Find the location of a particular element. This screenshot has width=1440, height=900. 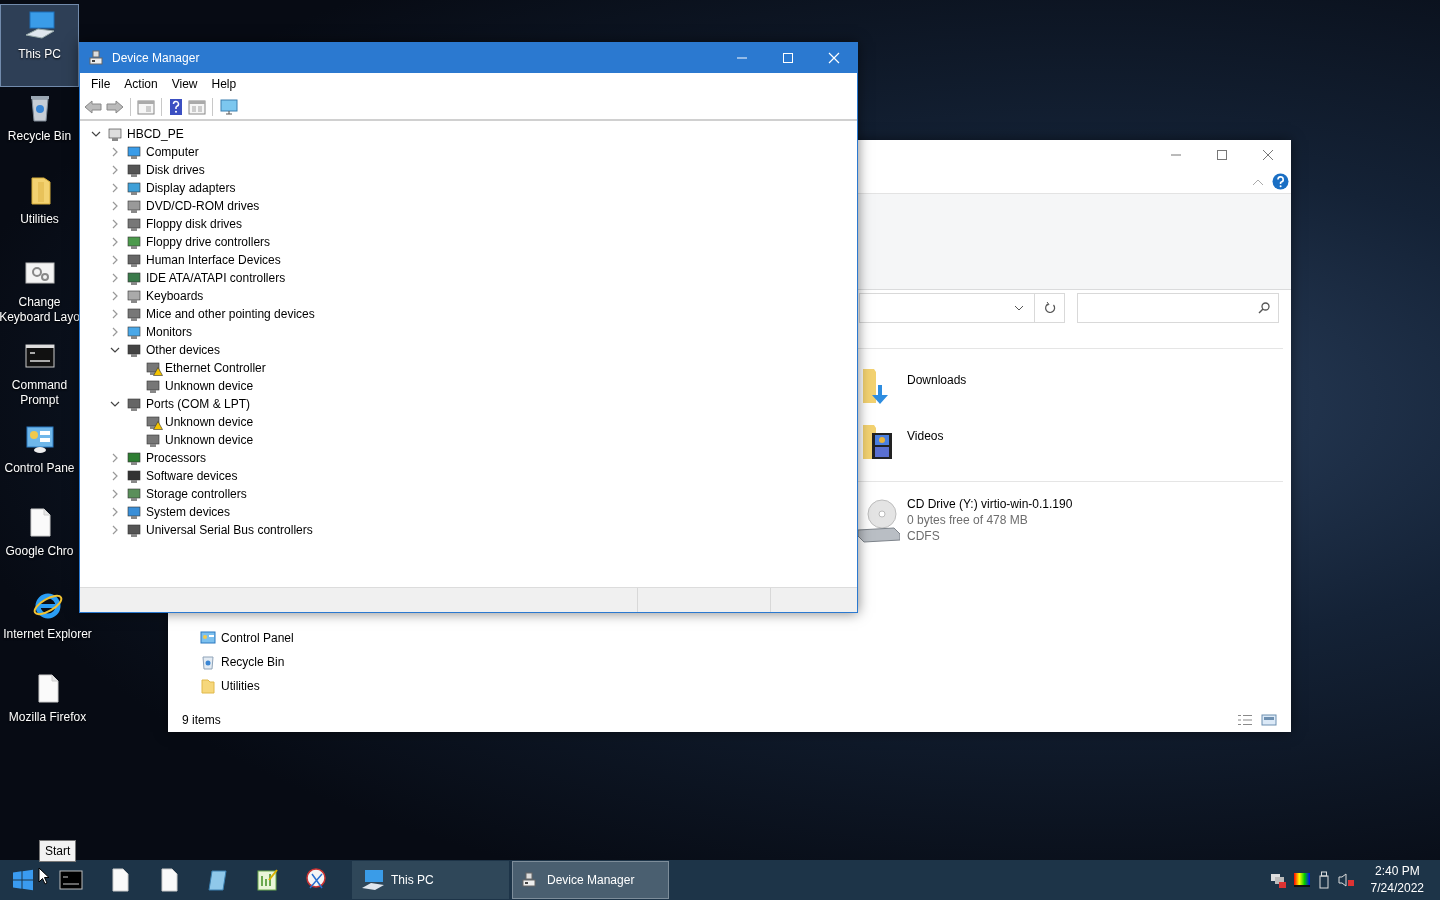

tree-item-label: Mice and other pointing devices is located at coordinates (230, 314).